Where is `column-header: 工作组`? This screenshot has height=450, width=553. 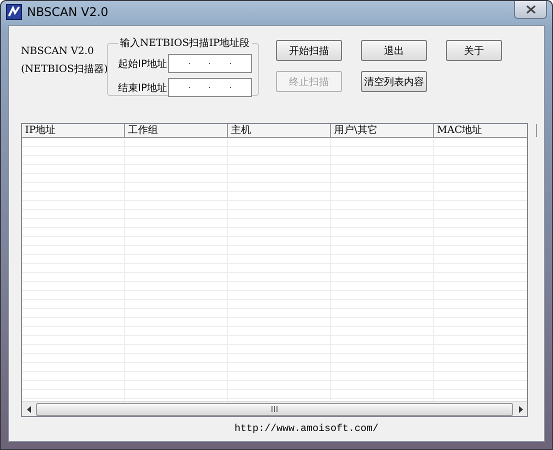
column-header: 工作组 is located at coordinates (176, 130).